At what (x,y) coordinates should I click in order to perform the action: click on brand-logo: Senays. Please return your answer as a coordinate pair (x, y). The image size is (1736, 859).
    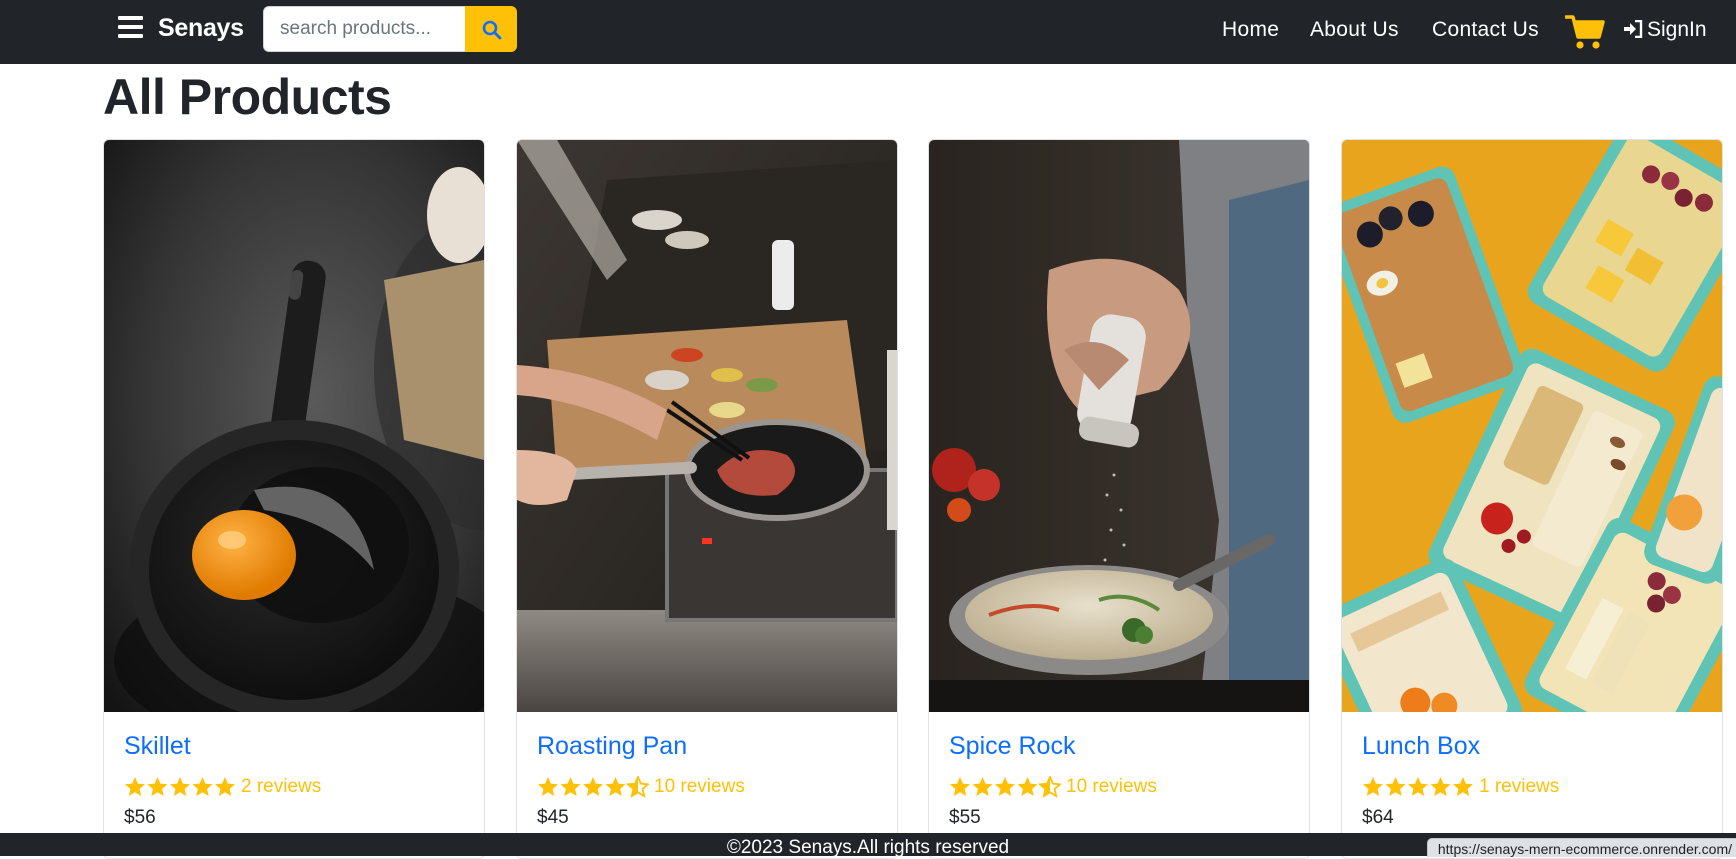
    Looking at the image, I should click on (201, 28).